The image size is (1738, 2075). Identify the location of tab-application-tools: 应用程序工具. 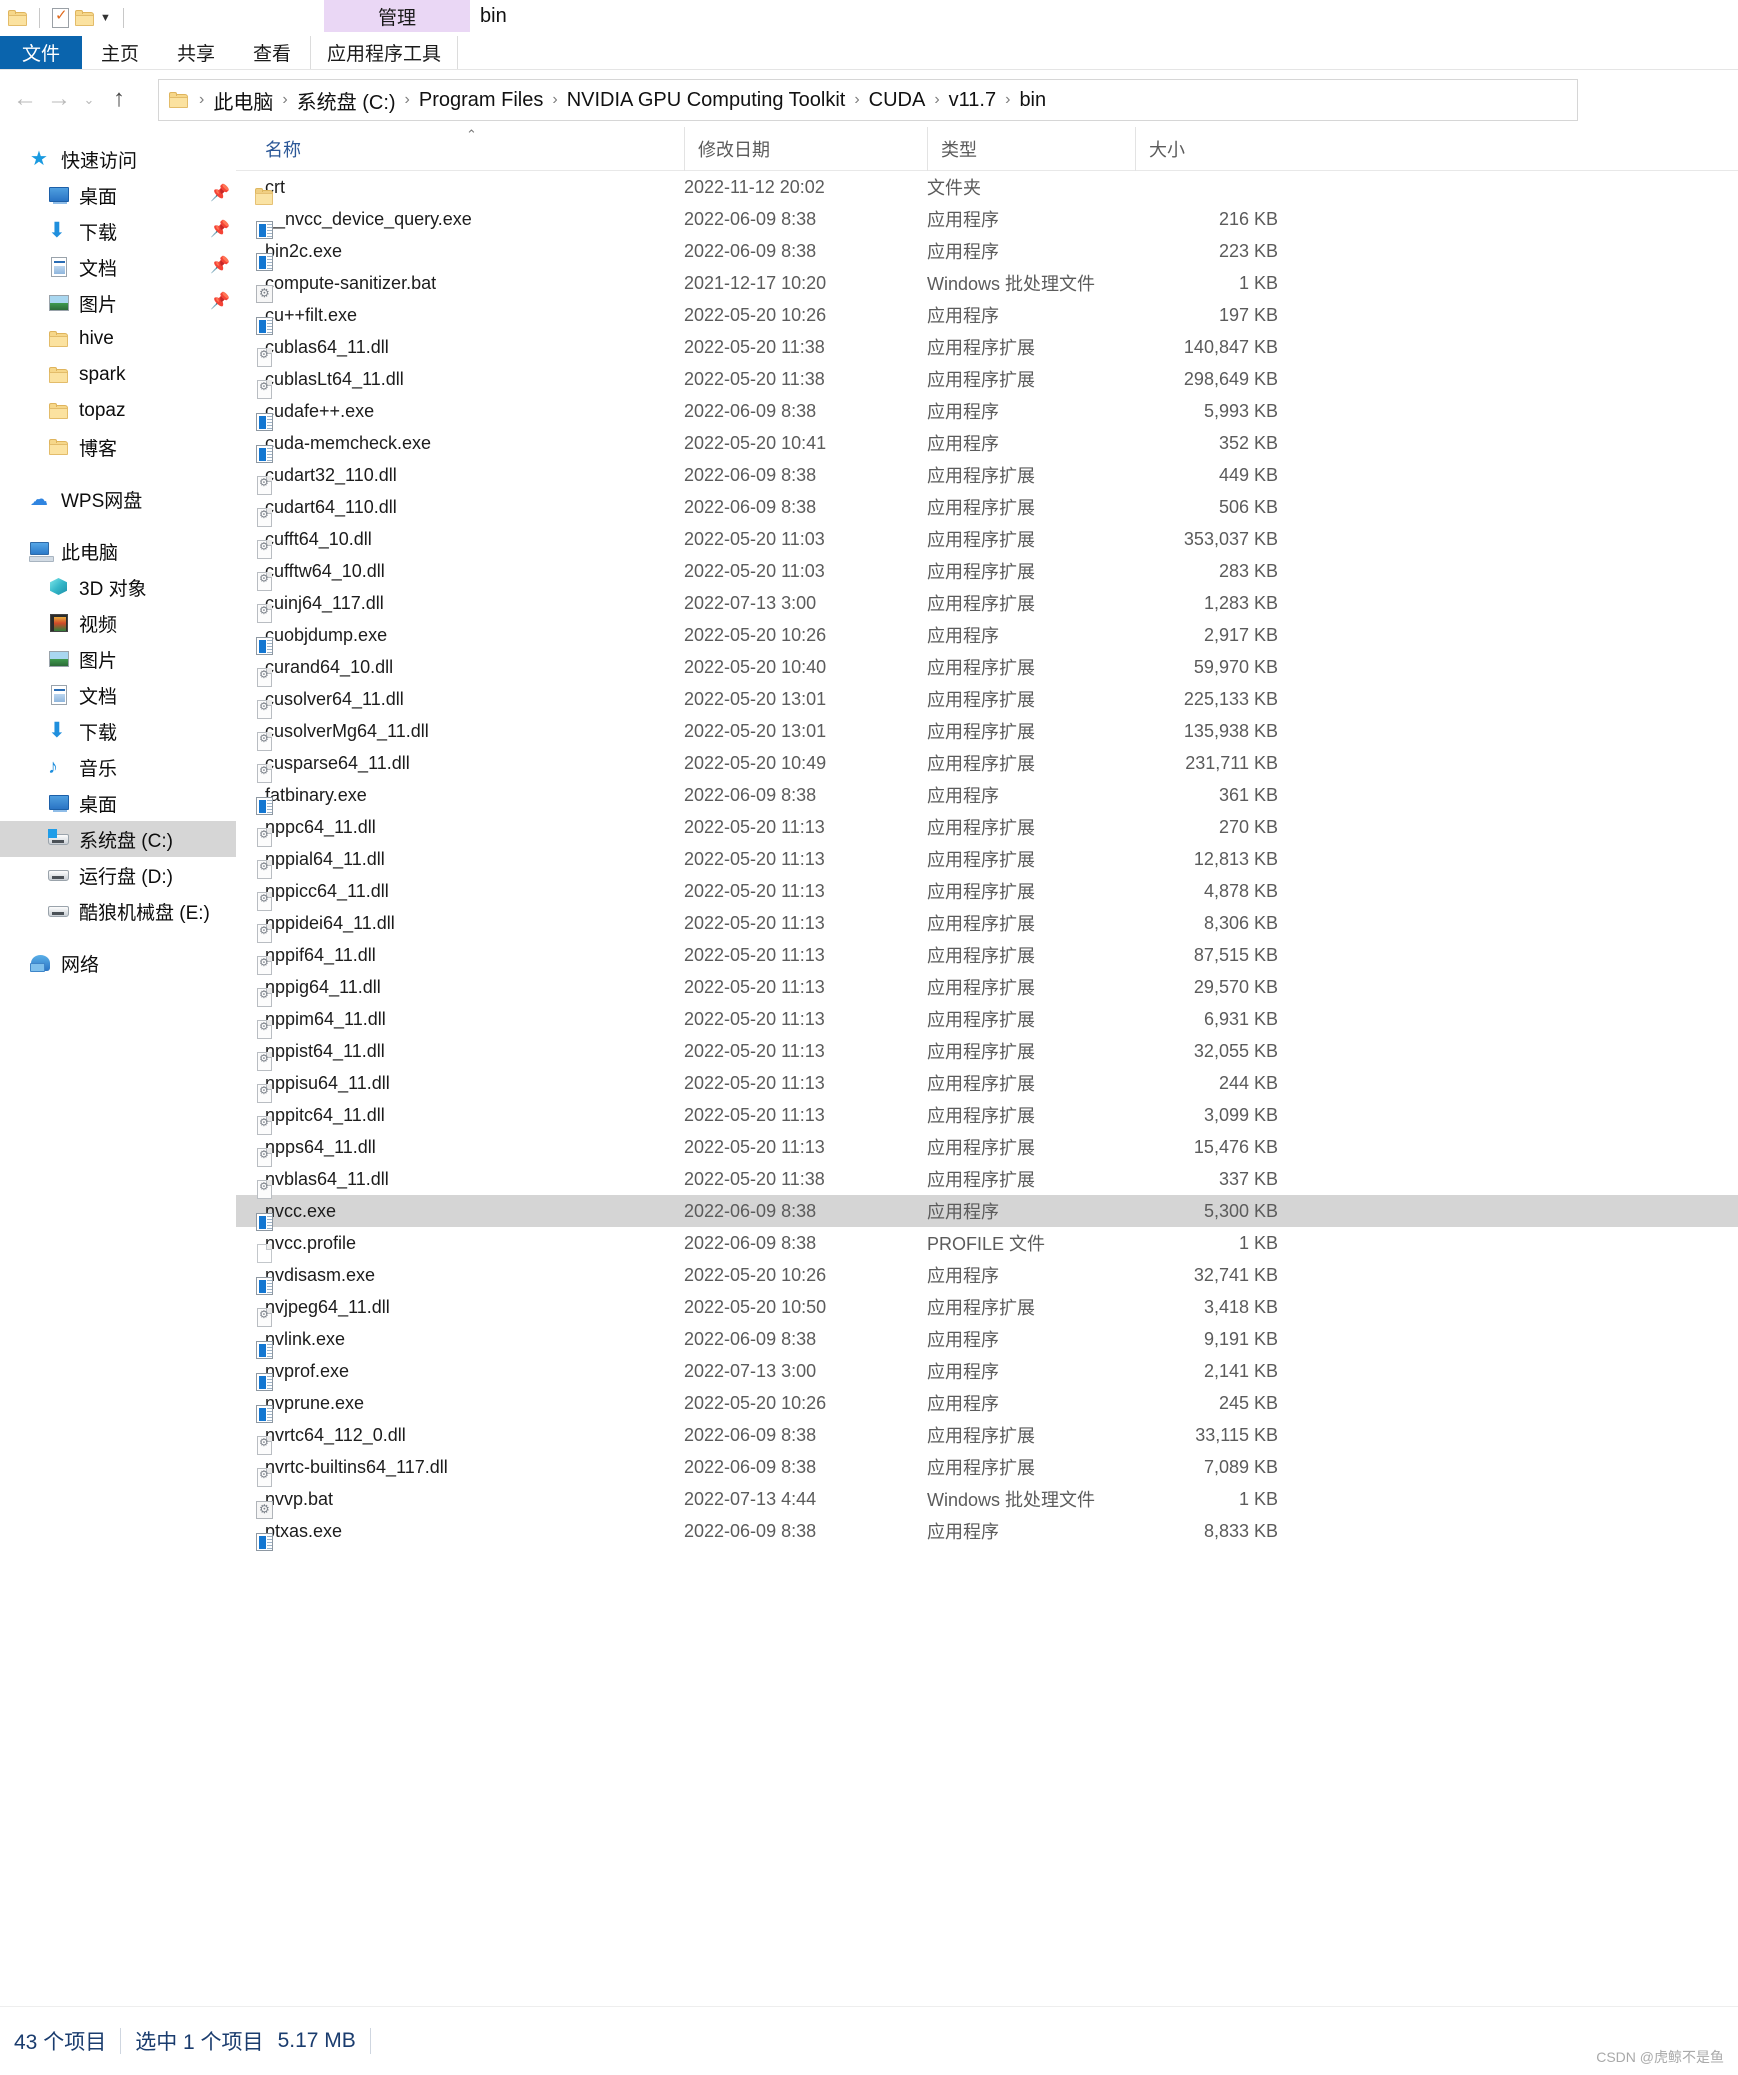
(384, 52).